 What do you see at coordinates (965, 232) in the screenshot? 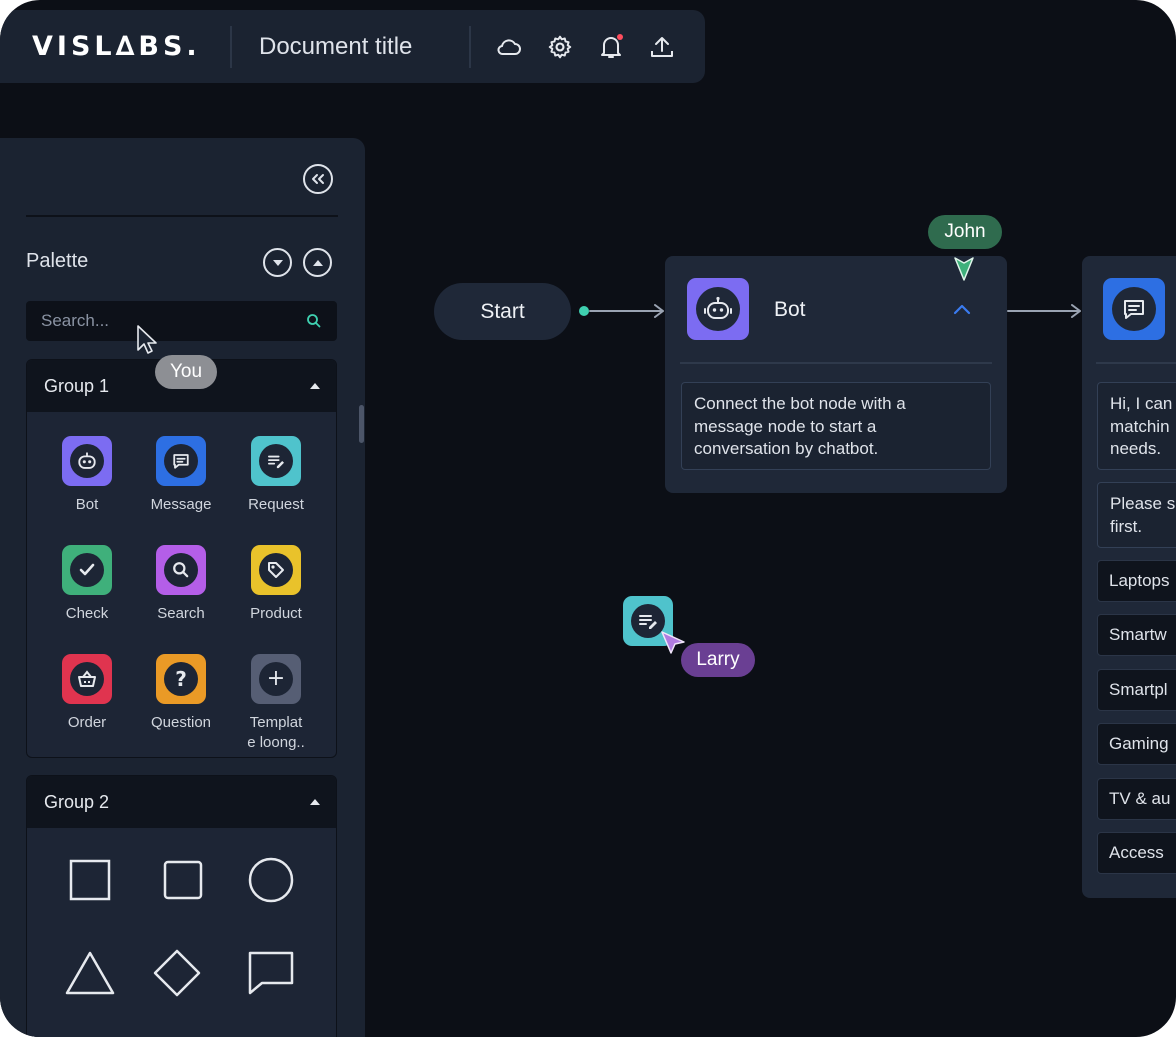
I see `john-cursor-label: John` at bounding box center [965, 232].